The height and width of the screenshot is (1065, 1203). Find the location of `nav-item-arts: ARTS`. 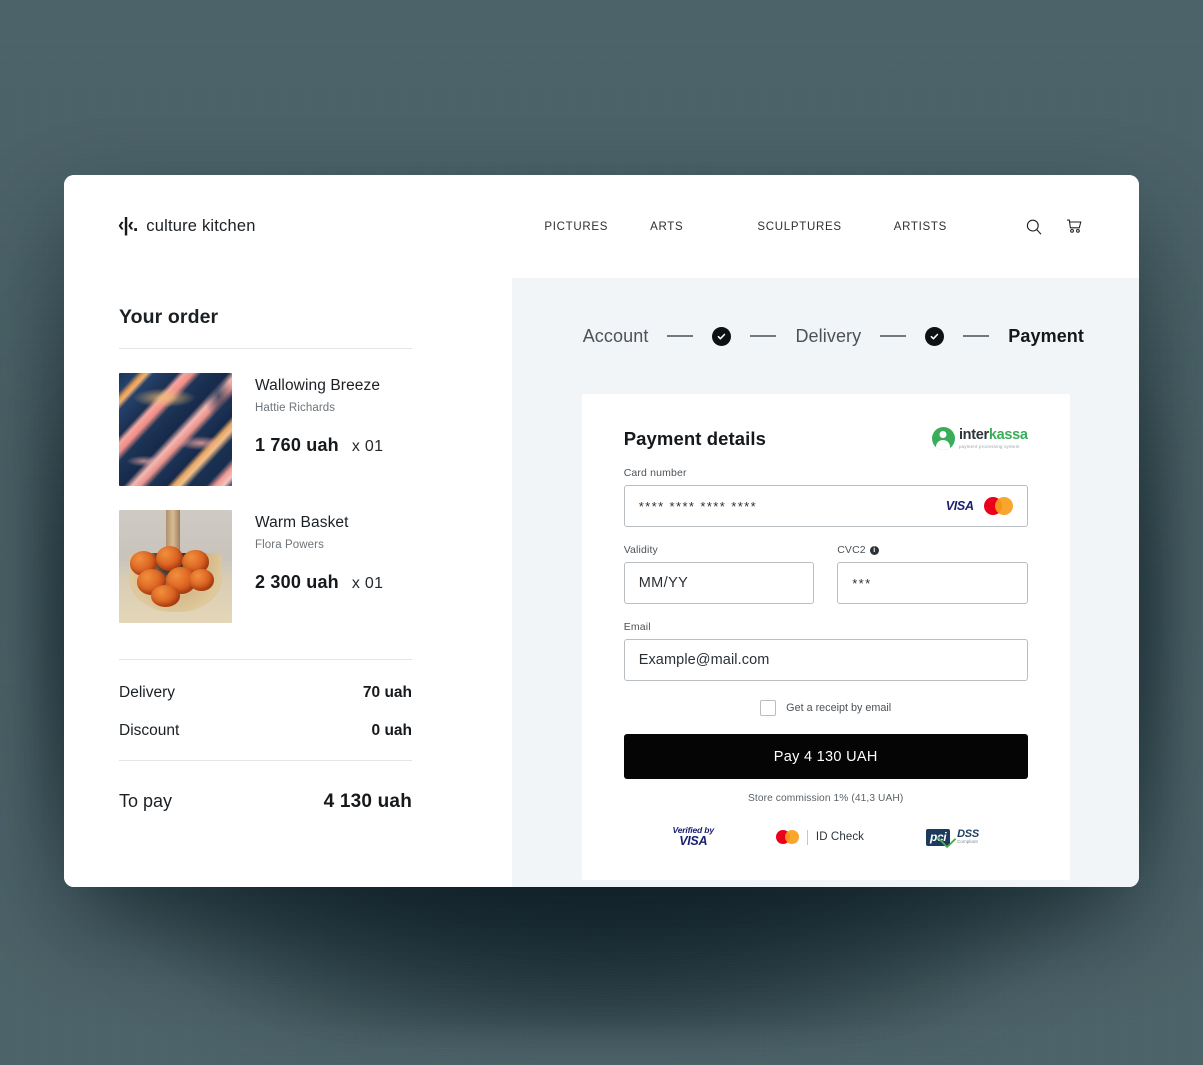

nav-item-arts: ARTS is located at coordinates (666, 227).